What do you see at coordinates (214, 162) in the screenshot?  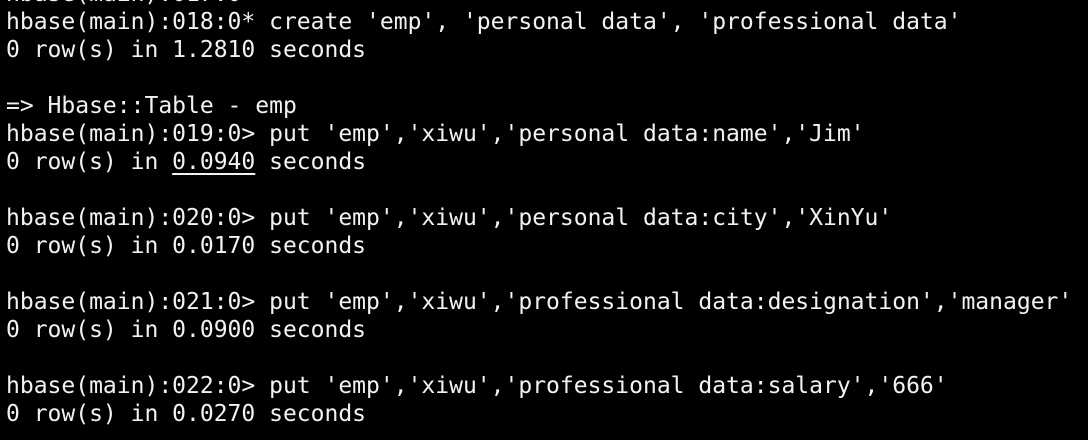 I see `underlined-time: 0.0940` at bounding box center [214, 162].